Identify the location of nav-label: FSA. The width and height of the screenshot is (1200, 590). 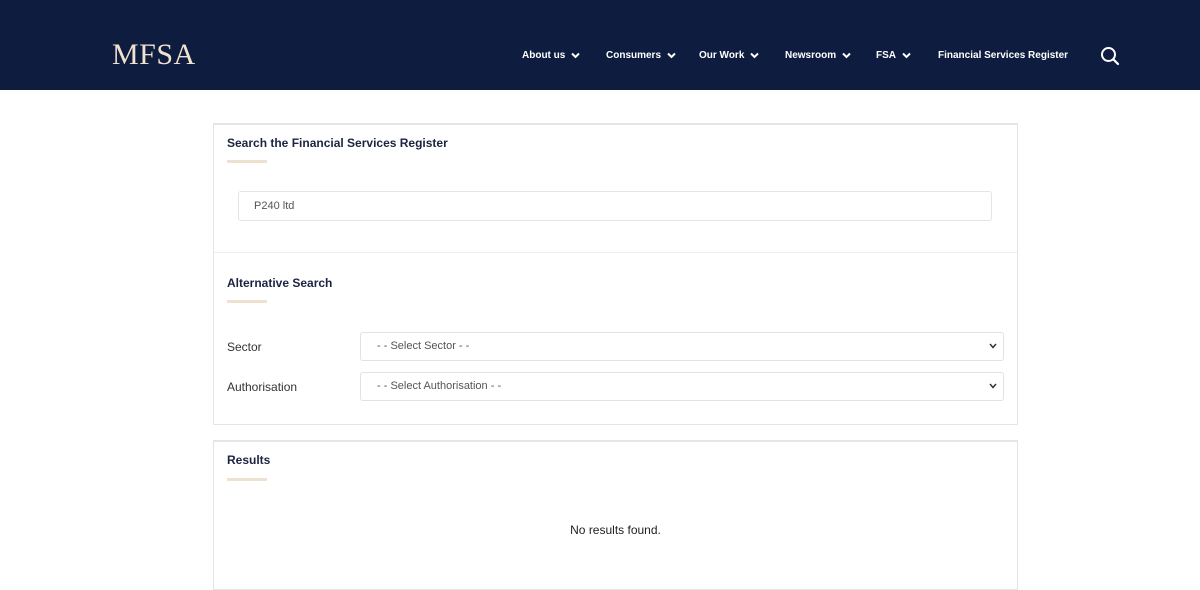
(886, 55).